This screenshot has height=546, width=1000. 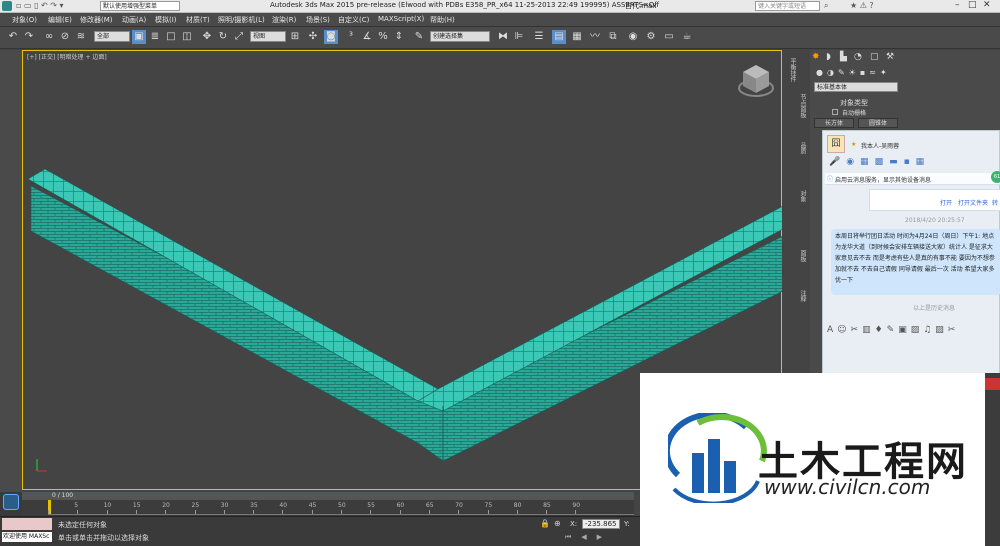 I want to click on minimize-icon: –, so click(x=957, y=5).